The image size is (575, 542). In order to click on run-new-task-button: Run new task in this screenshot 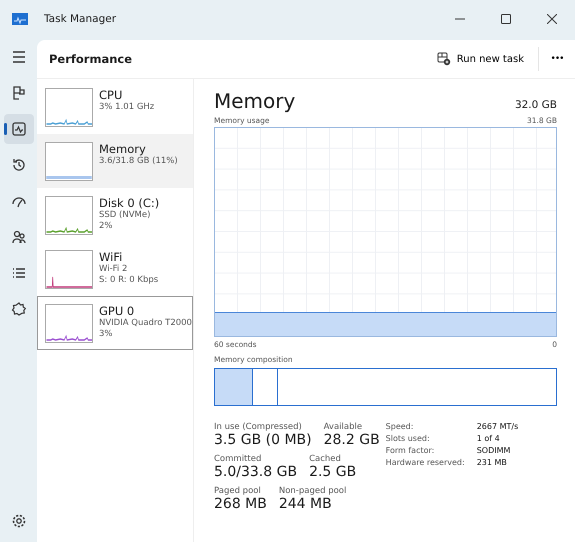, I will do `click(480, 59)`.